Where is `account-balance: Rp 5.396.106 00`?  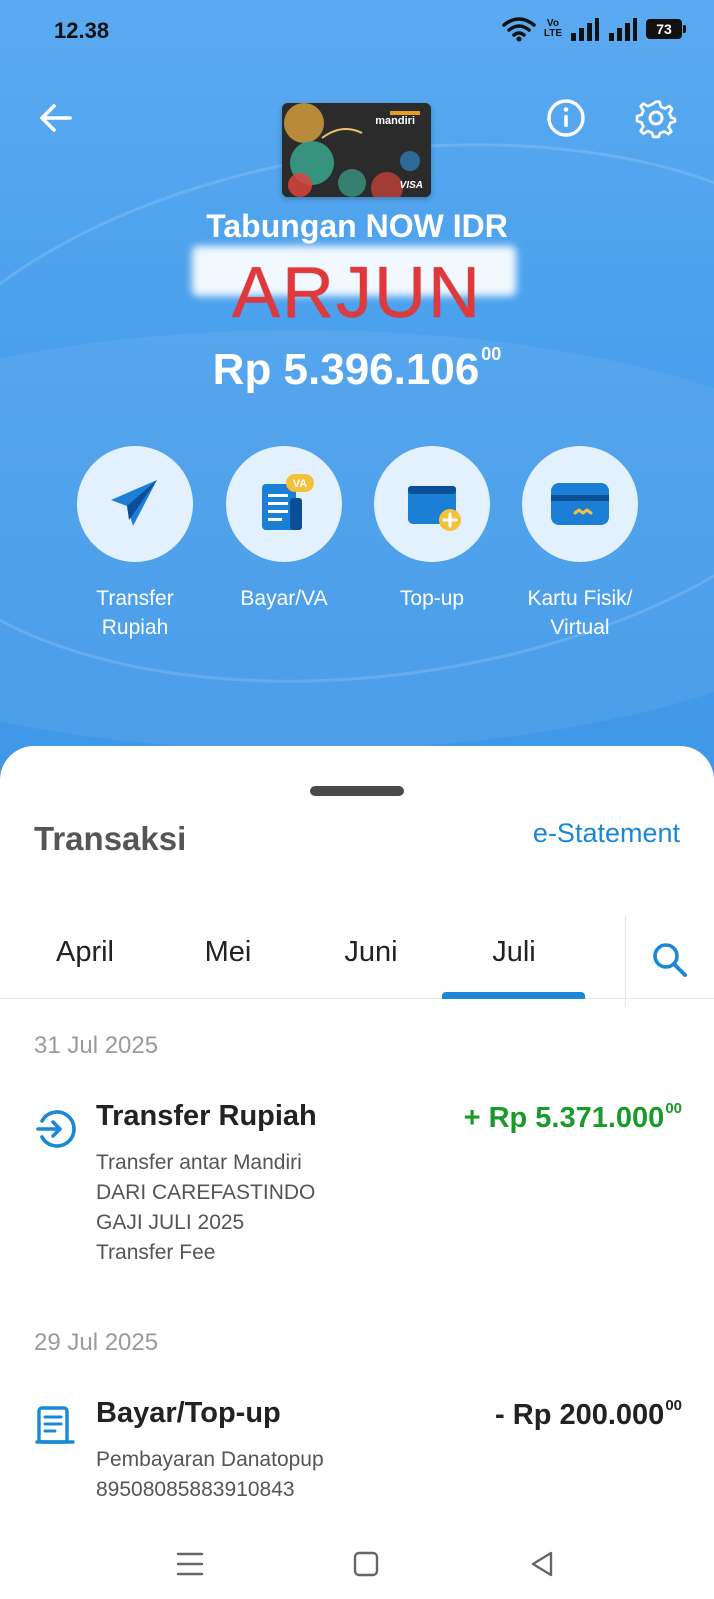
account-balance: Rp 5.396.106 00 is located at coordinates (357, 369).